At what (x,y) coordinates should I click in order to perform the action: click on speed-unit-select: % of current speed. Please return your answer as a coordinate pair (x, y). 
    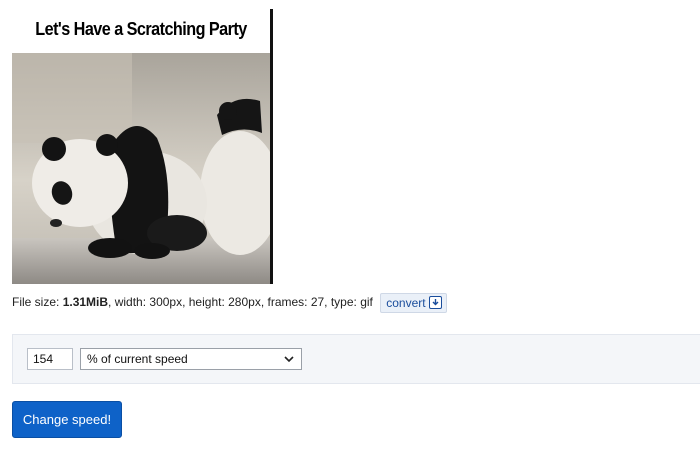
    Looking at the image, I should click on (191, 359).